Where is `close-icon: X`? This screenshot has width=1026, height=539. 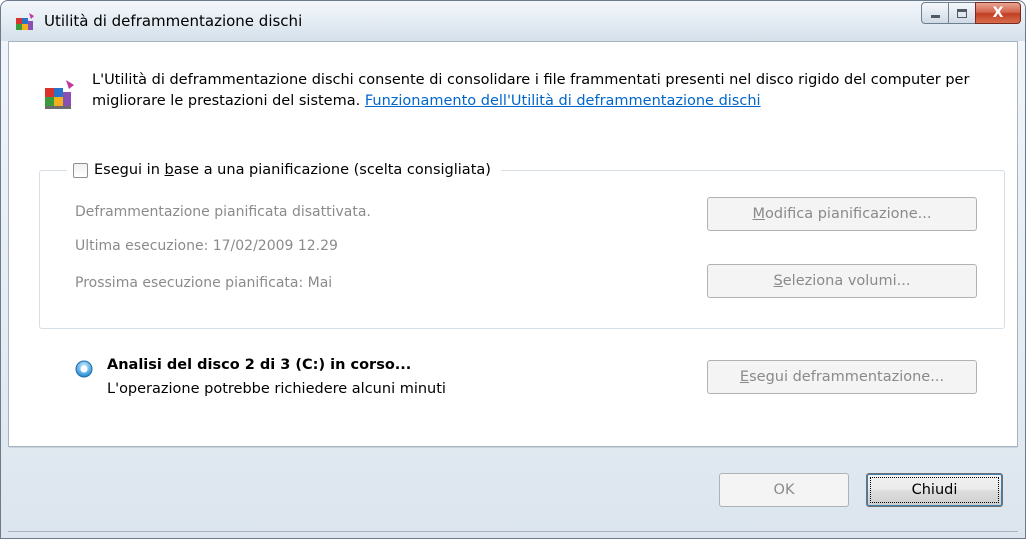 close-icon: X is located at coordinates (998, 13).